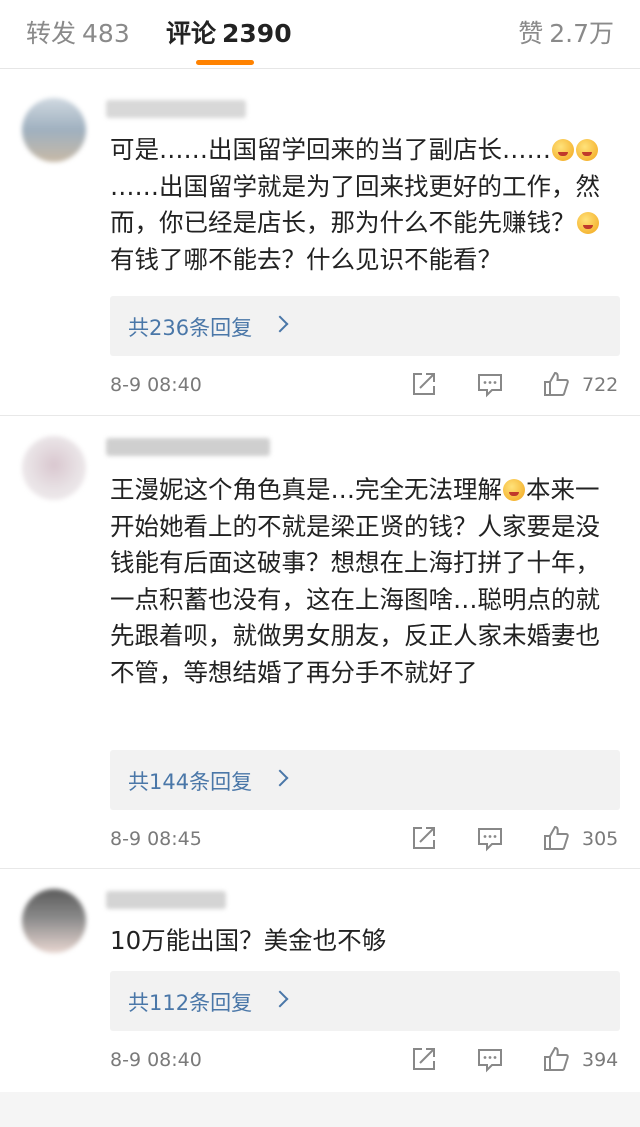  I want to click on astonished-emoji, so click(514, 490).